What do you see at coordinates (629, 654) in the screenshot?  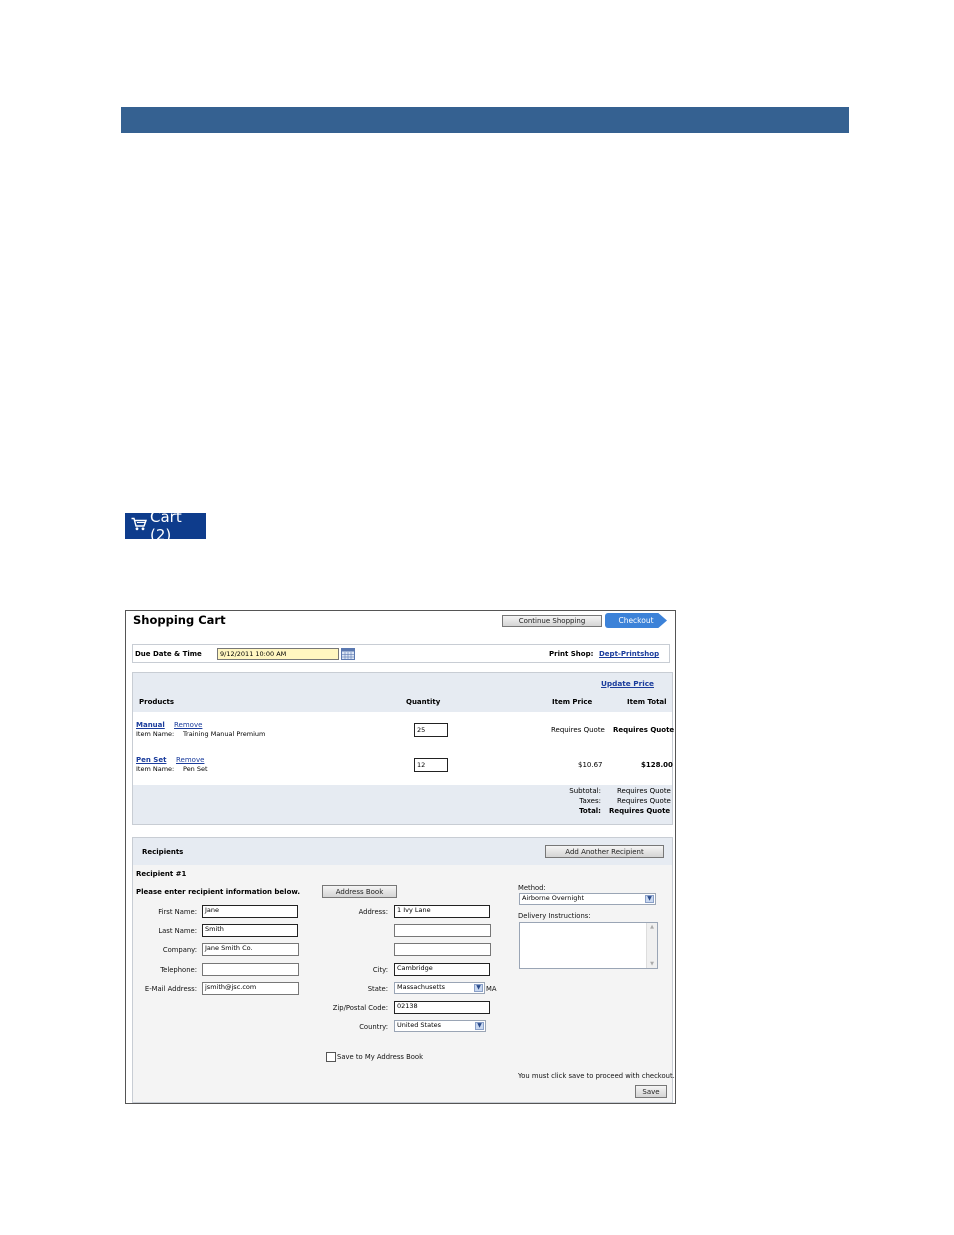 I see `print-shop-link: Dept-Printshop` at bounding box center [629, 654].